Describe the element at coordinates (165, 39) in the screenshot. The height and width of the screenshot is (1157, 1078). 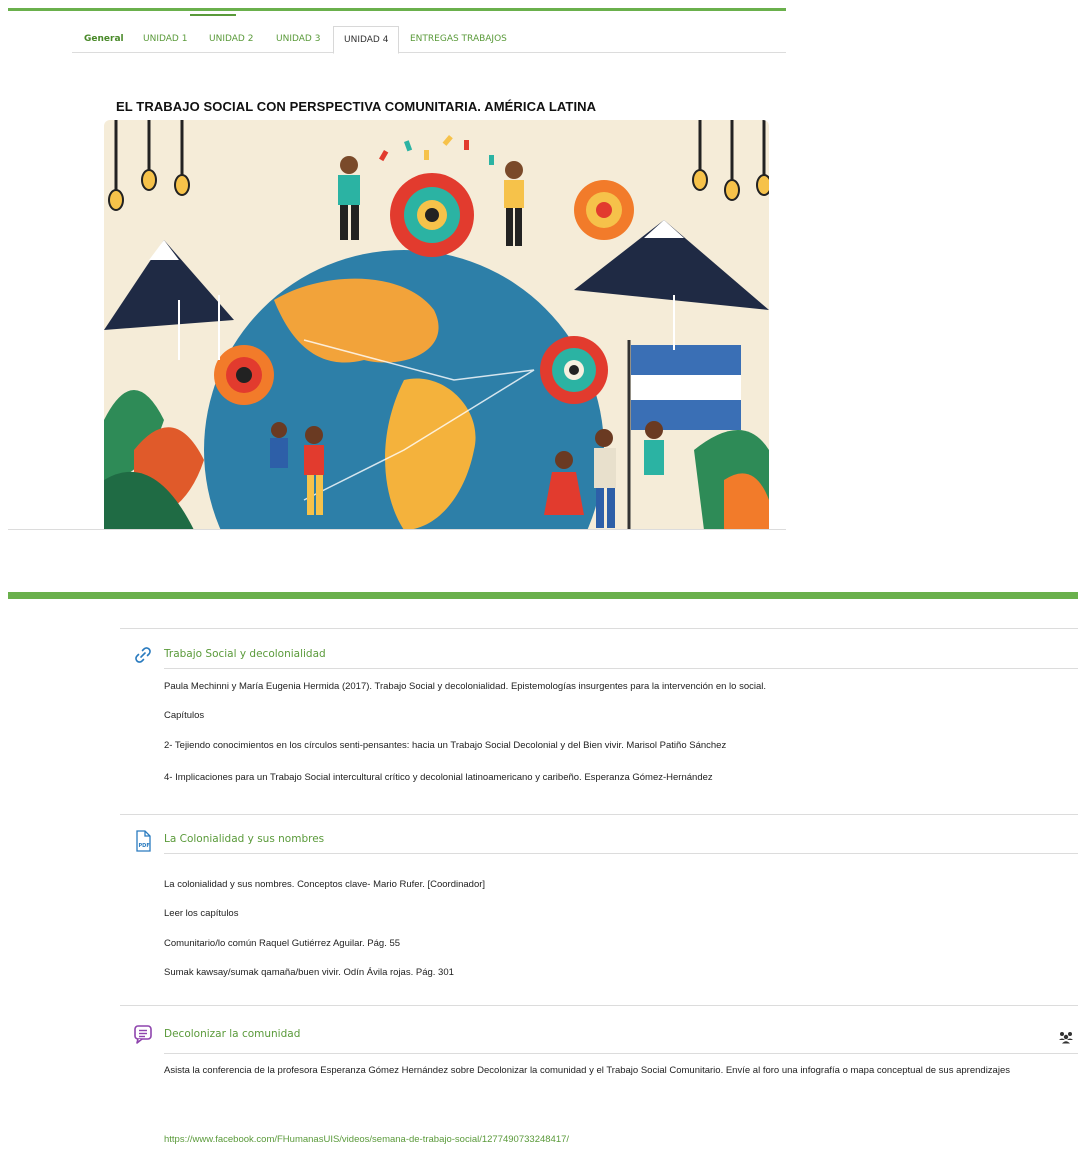
I see `tab-unidad-1: UNIDAD 1` at that location.